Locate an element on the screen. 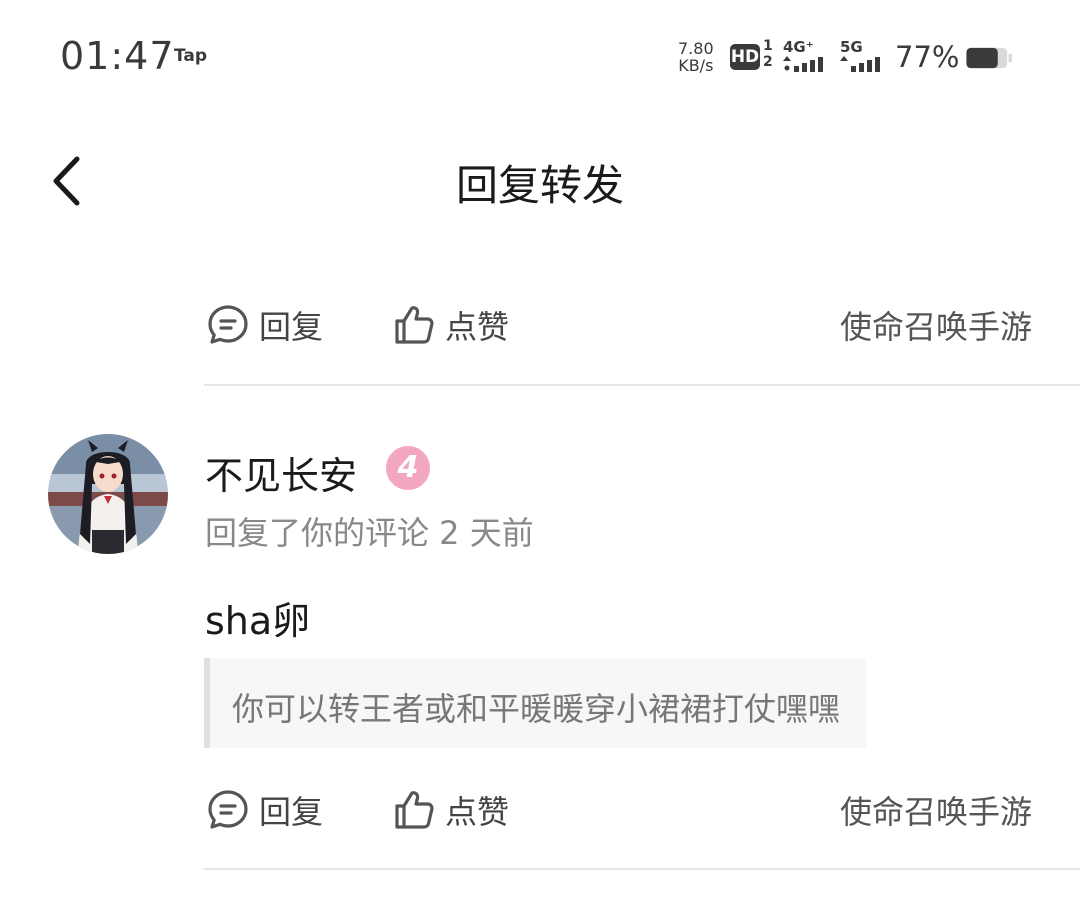  comment-reply-label: 回复 is located at coordinates (291, 812).